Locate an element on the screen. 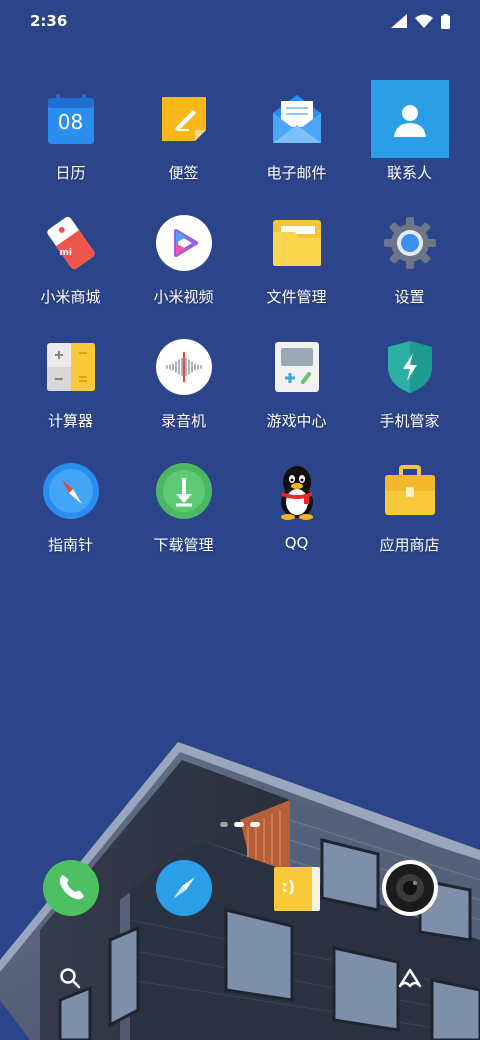  app-label: 设置 is located at coordinates (409, 297).